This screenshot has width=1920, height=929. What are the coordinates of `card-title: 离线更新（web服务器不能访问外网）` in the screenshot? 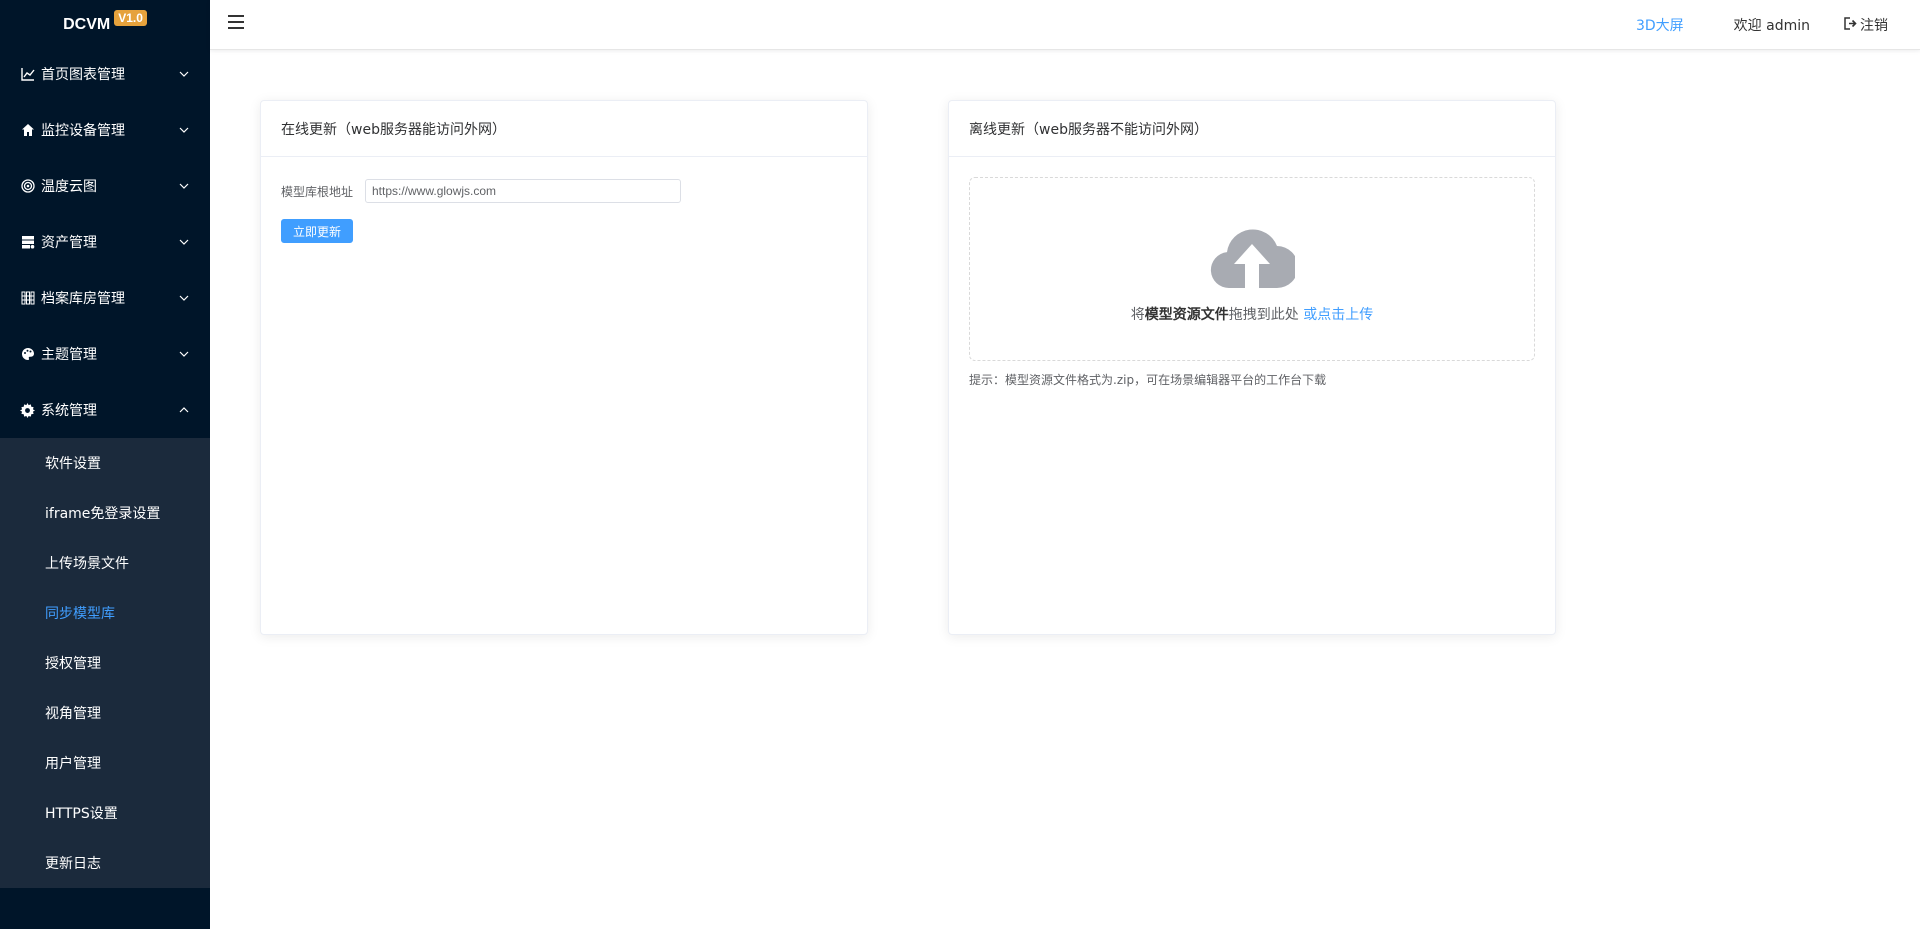 It's located at (1252, 129).